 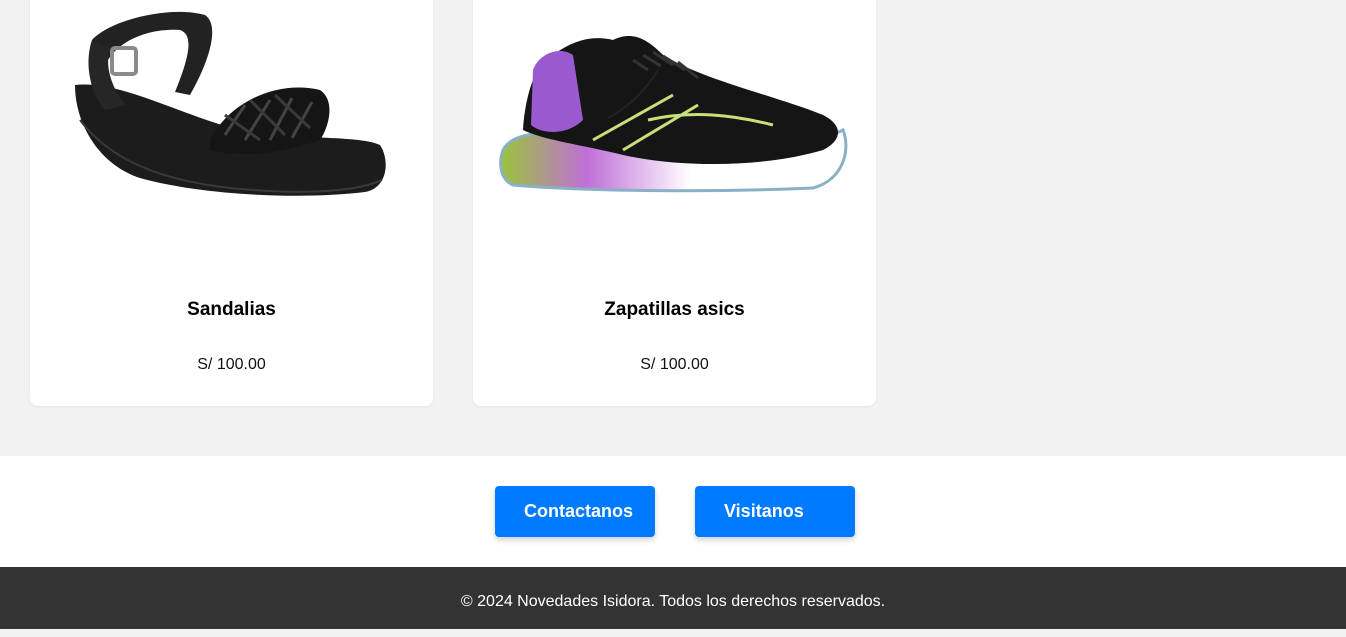 I want to click on contact-button: Contactanos, so click(x=575, y=511).